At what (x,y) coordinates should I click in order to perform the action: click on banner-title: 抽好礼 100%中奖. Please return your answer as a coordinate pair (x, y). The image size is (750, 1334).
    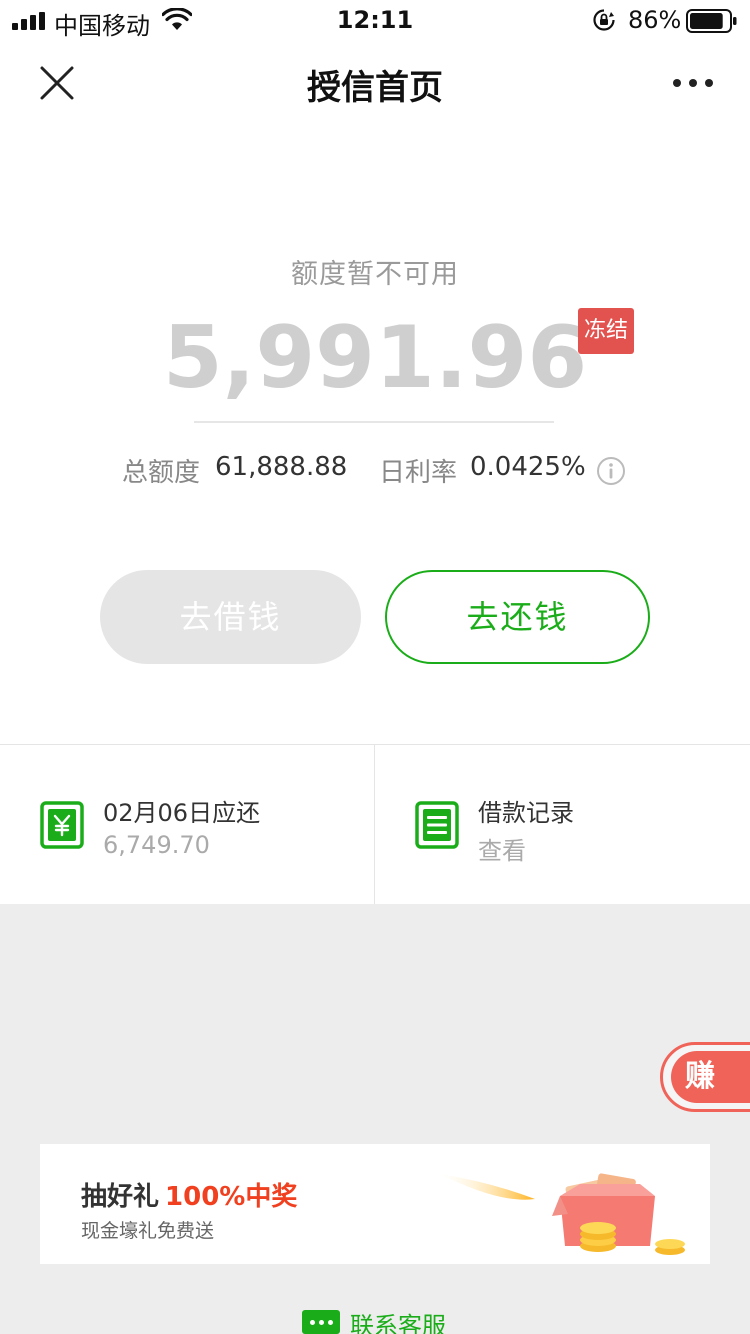
    Looking at the image, I should click on (189, 1194).